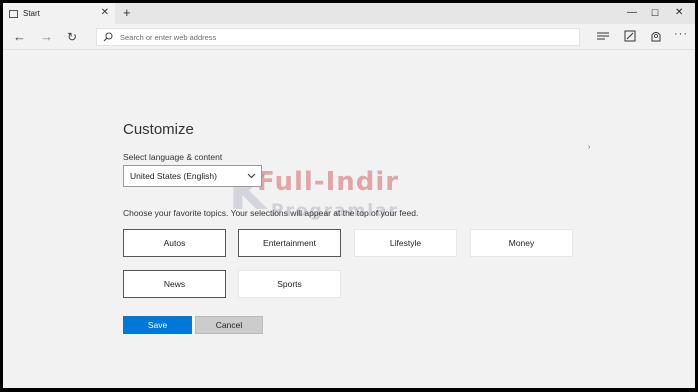 This screenshot has height=392, width=698. Describe the element at coordinates (105, 13) in the screenshot. I see `close-icon: ✕` at that location.